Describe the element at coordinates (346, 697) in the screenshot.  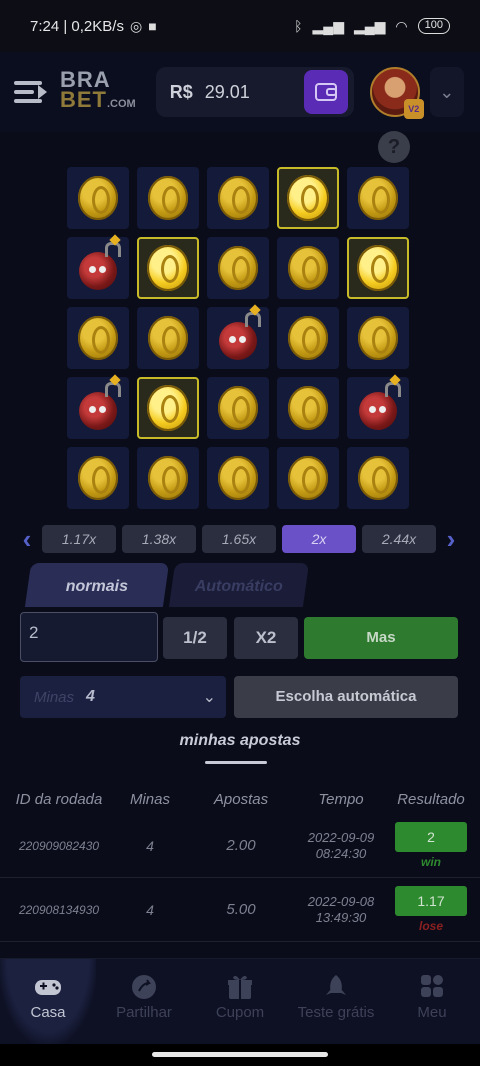
I see `auto-pick-button: Escolha automática` at that location.